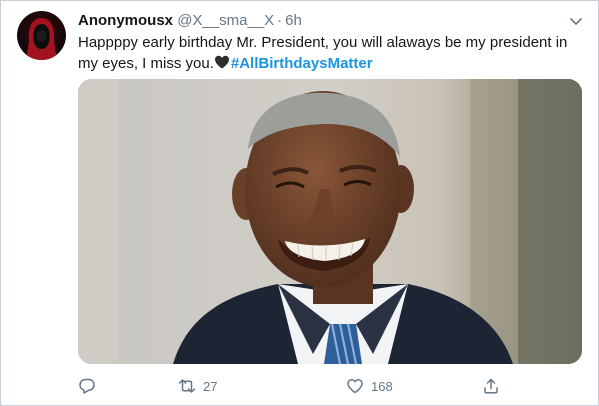  What do you see at coordinates (293, 20) in the screenshot?
I see `timestamp: 6h` at bounding box center [293, 20].